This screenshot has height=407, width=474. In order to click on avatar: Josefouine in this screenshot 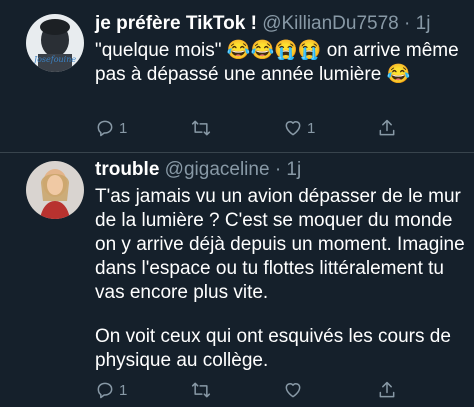, I will do `click(55, 43)`.